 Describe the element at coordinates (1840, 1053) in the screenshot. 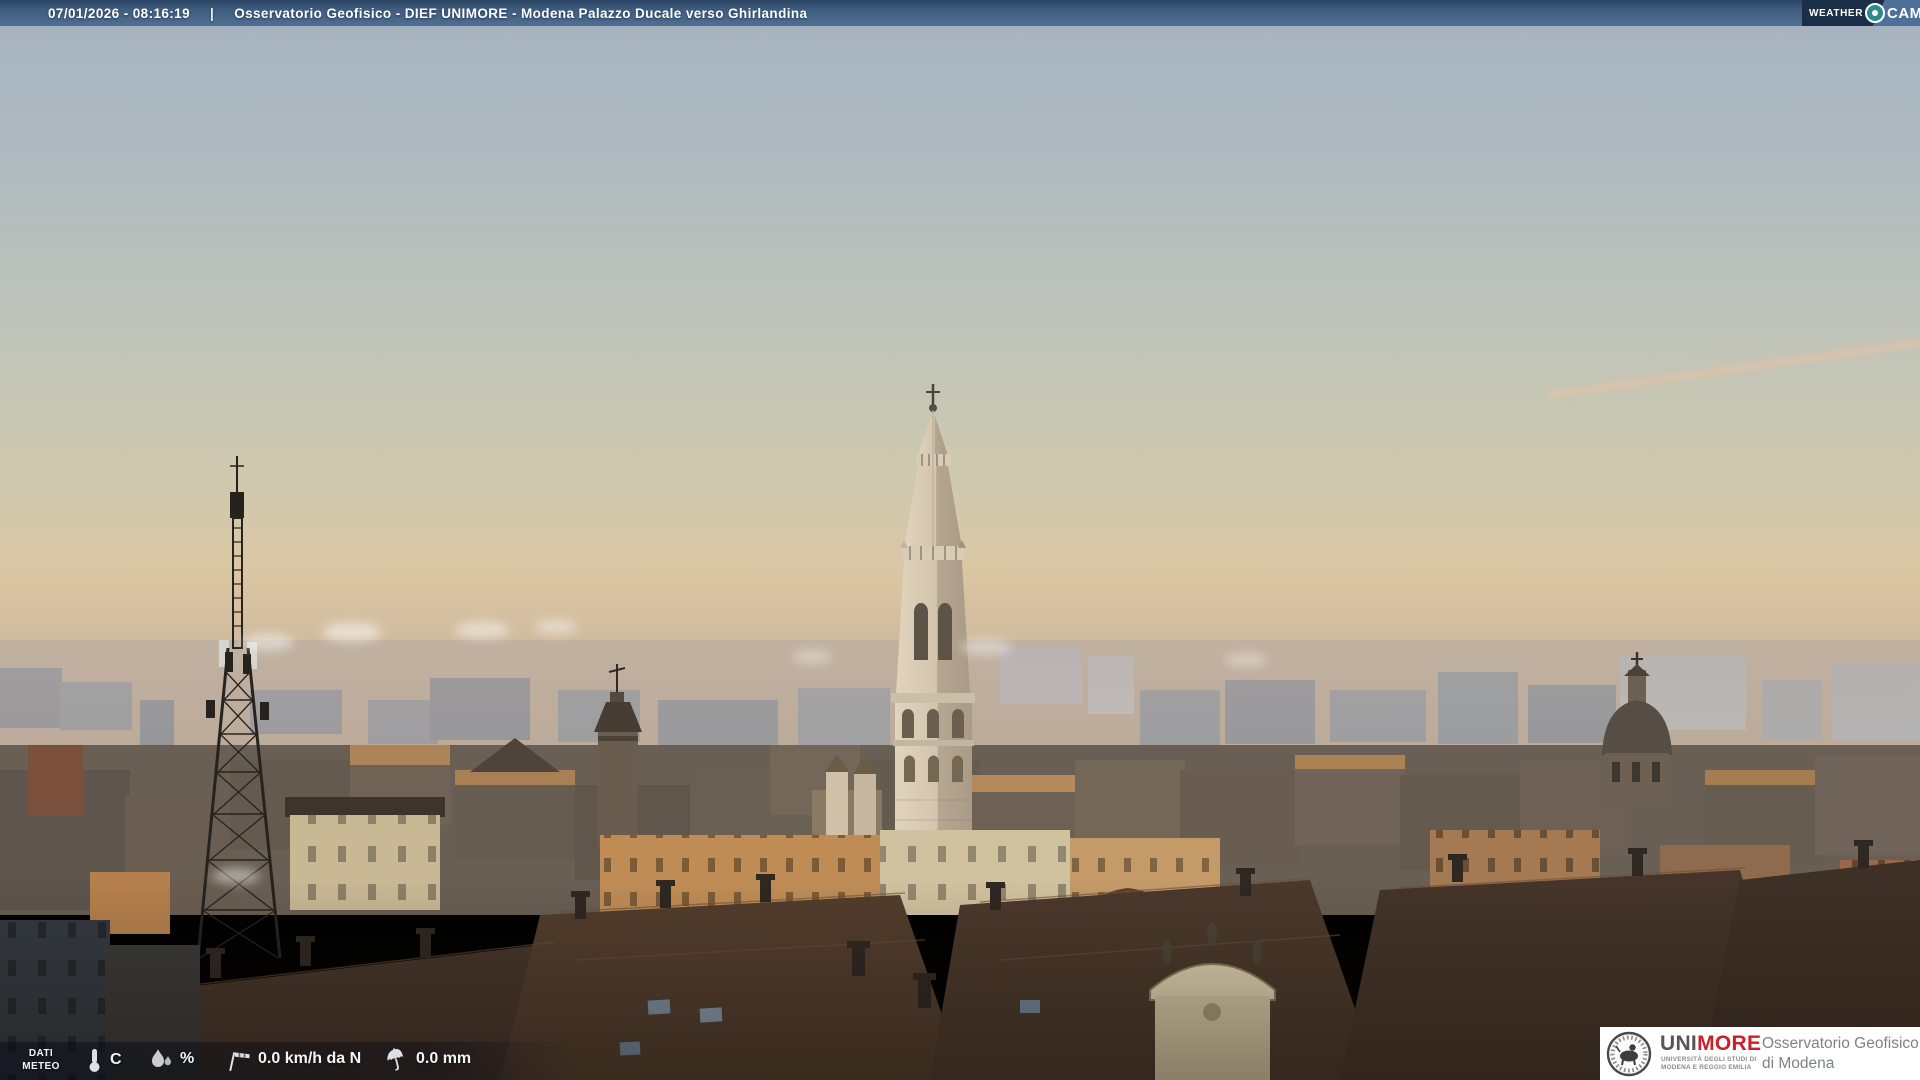

I see `observatory-name: Osservatorio Geofisico di Modena` at that location.